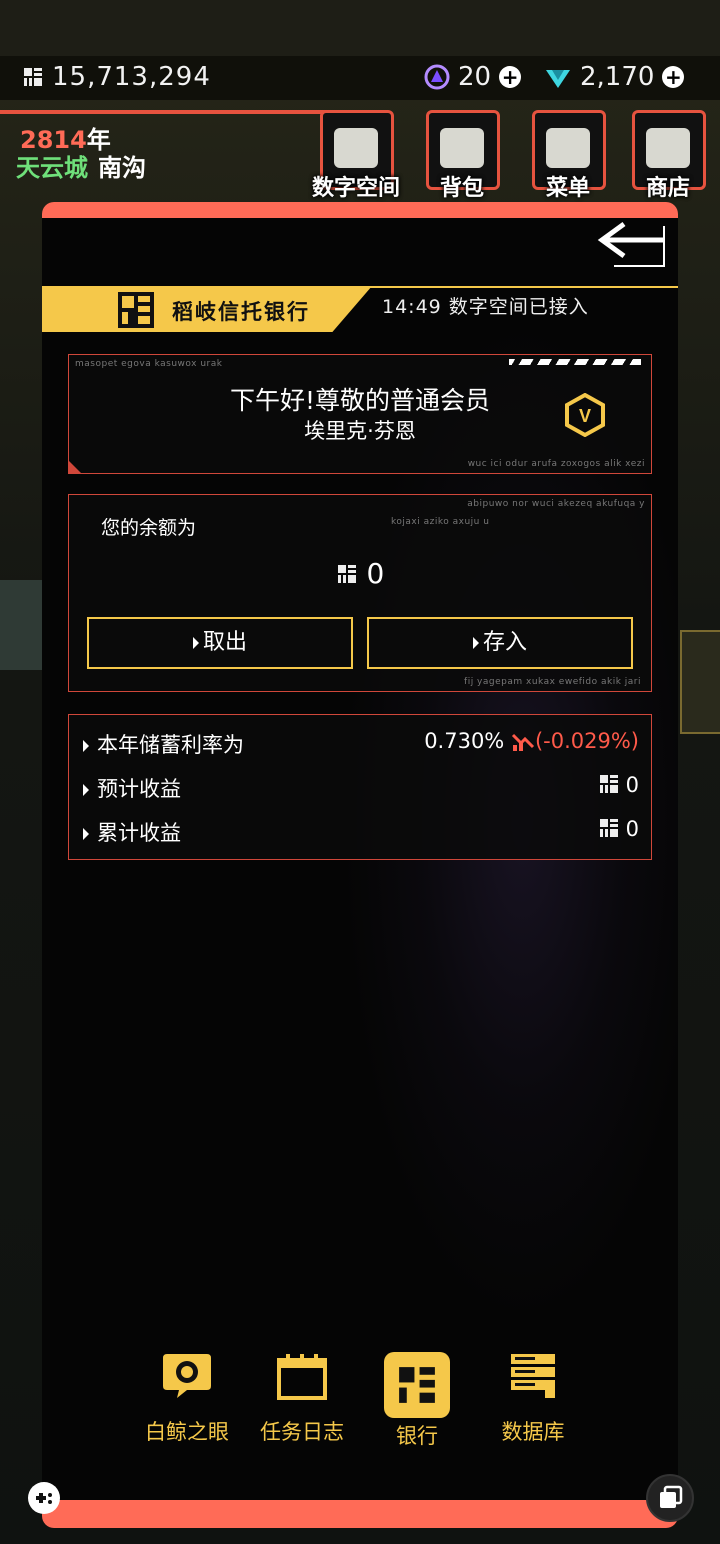 The width and height of the screenshot is (720, 1544). What do you see at coordinates (632, 242) in the screenshot?
I see `back-arrow-icon` at bounding box center [632, 242].